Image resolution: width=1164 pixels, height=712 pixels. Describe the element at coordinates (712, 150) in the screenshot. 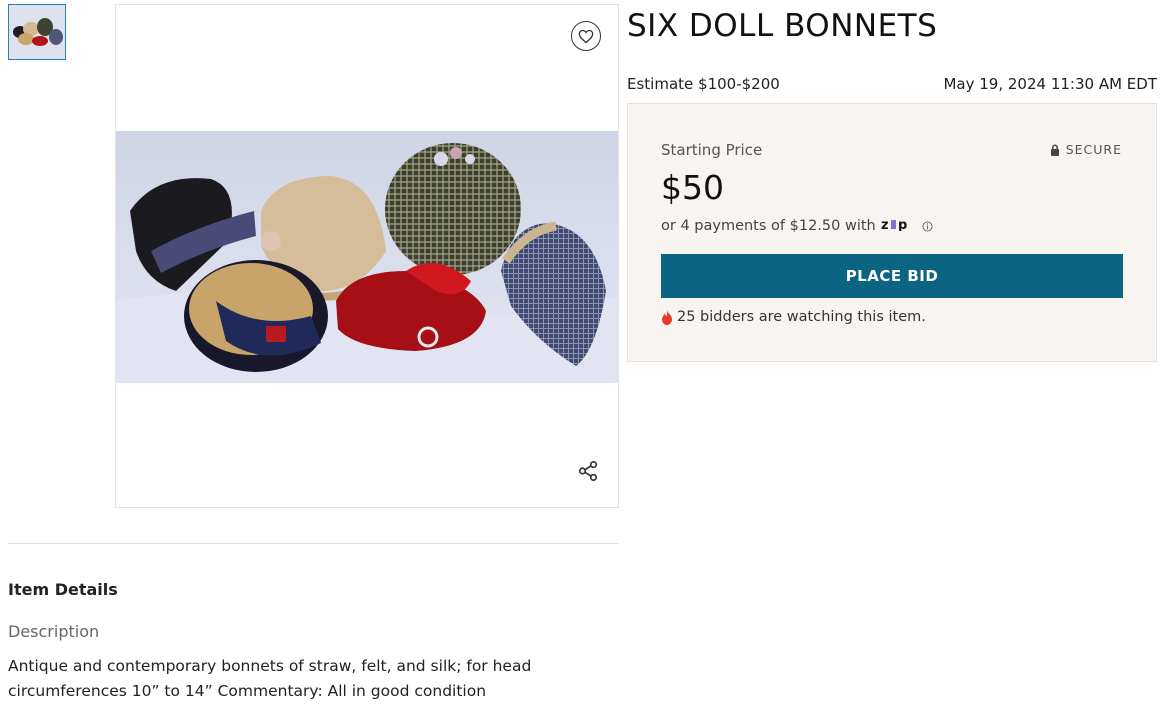

I see `starting-price-label: Starting Price` at that location.